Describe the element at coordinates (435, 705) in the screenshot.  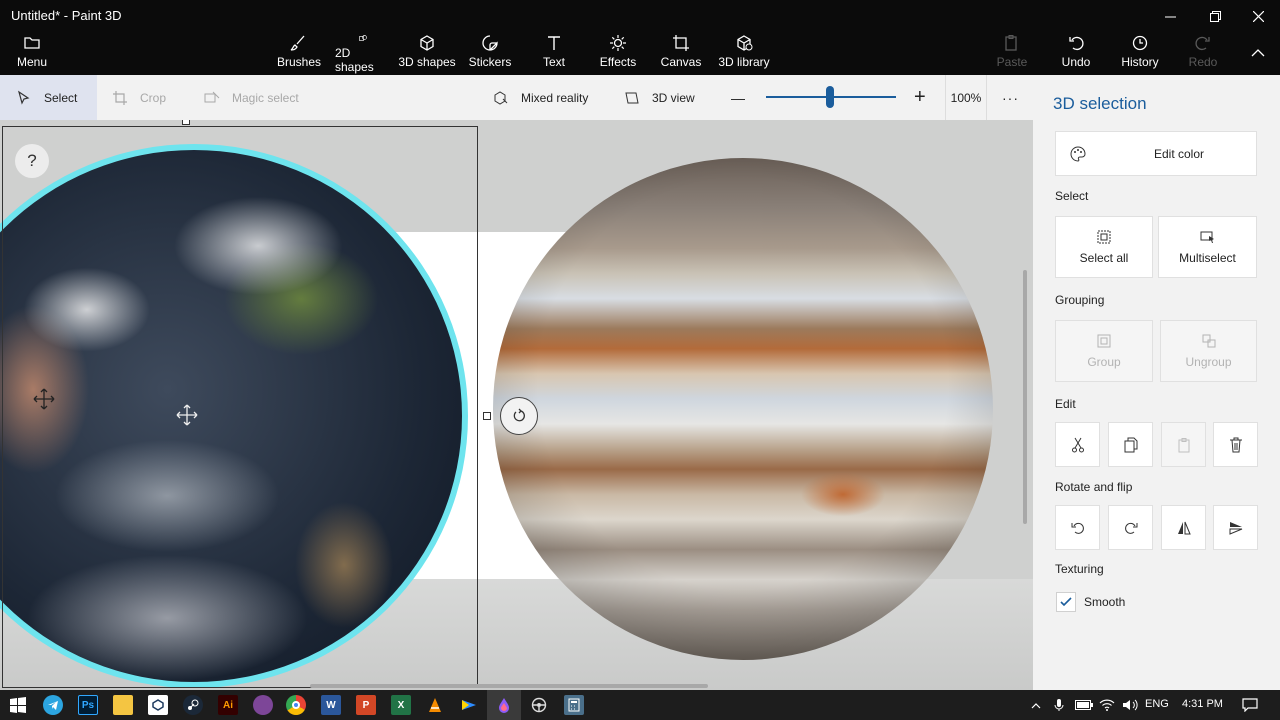
I see `vlc-icon` at that location.